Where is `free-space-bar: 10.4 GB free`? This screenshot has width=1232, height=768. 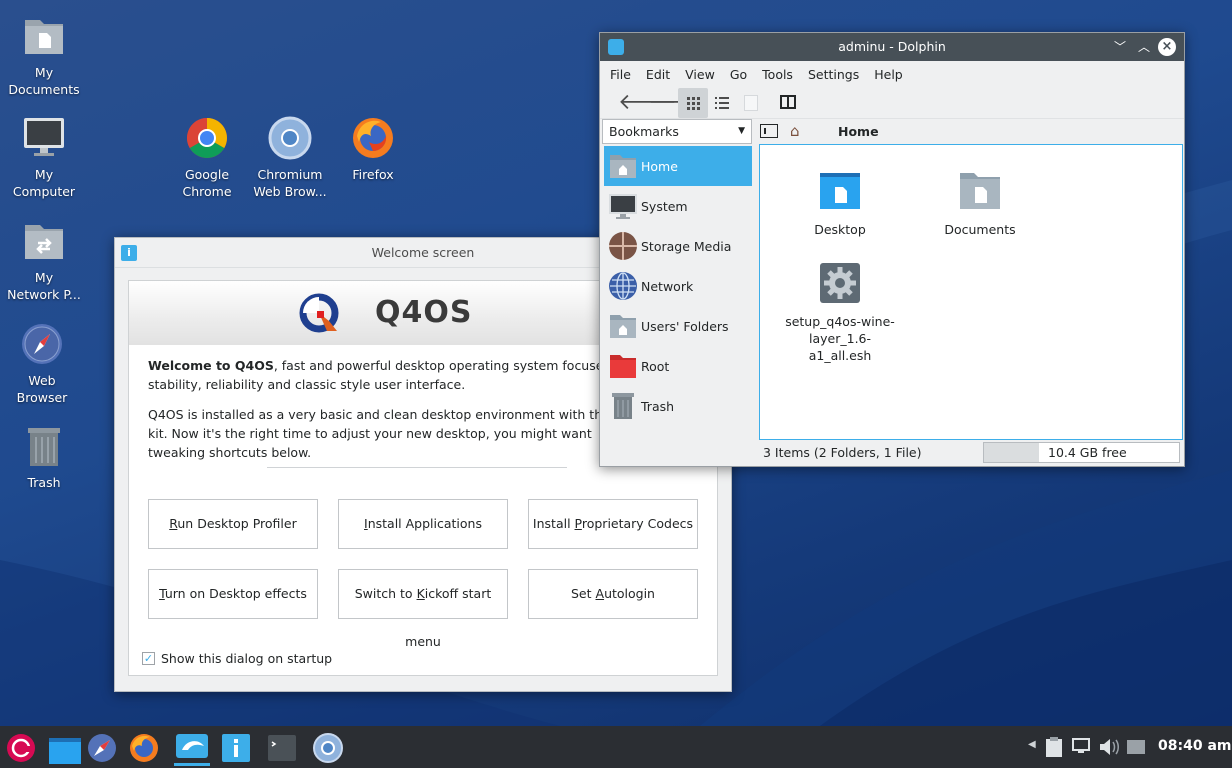
free-space-bar: 10.4 GB free is located at coordinates (1081, 452).